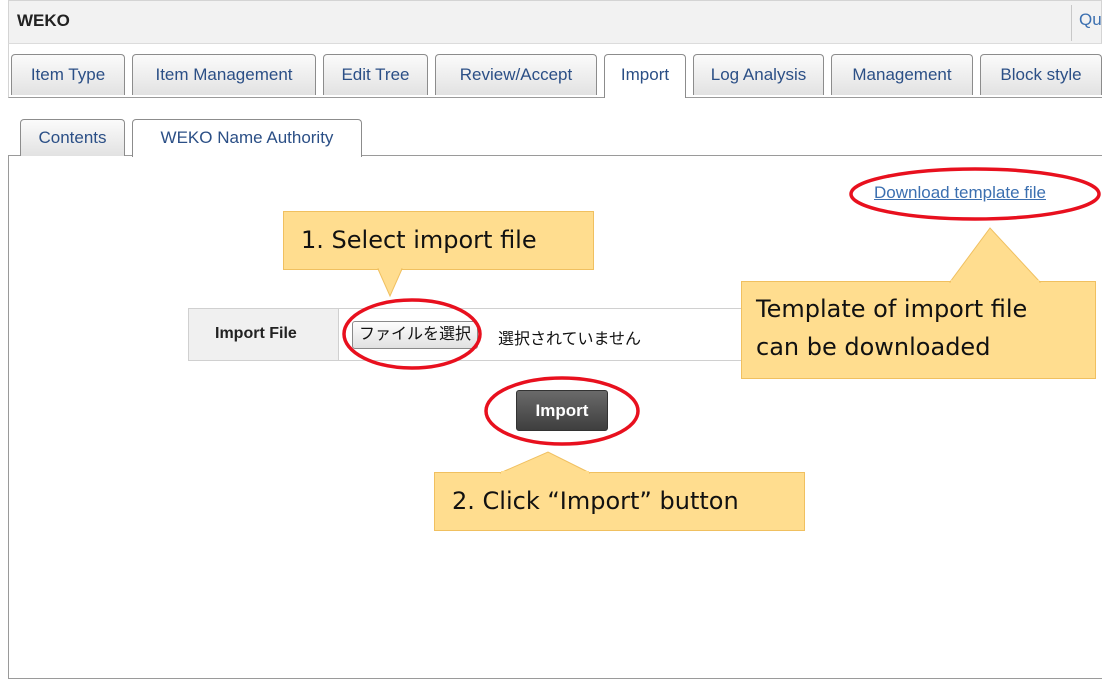 The height and width of the screenshot is (679, 1102). I want to click on import-button: Import, so click(562, 410).